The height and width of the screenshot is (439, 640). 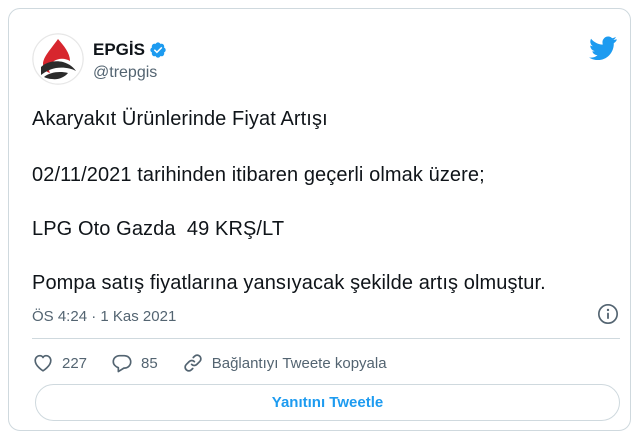 What do you see at coordinates (134, 363) in the screenshot?
I see `reply-action-button: 85` at bounding box center [134, 363].